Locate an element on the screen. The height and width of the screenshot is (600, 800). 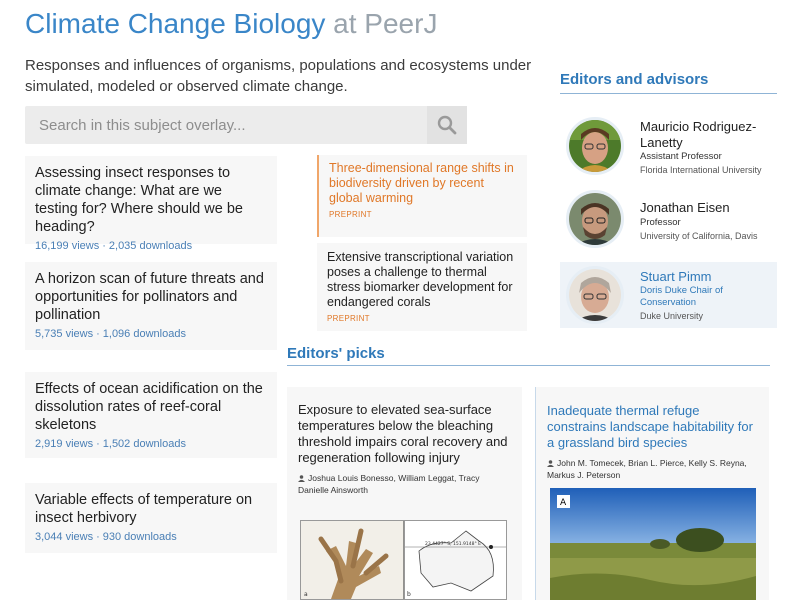
photo-label: A is located at coordinates (563, 503).